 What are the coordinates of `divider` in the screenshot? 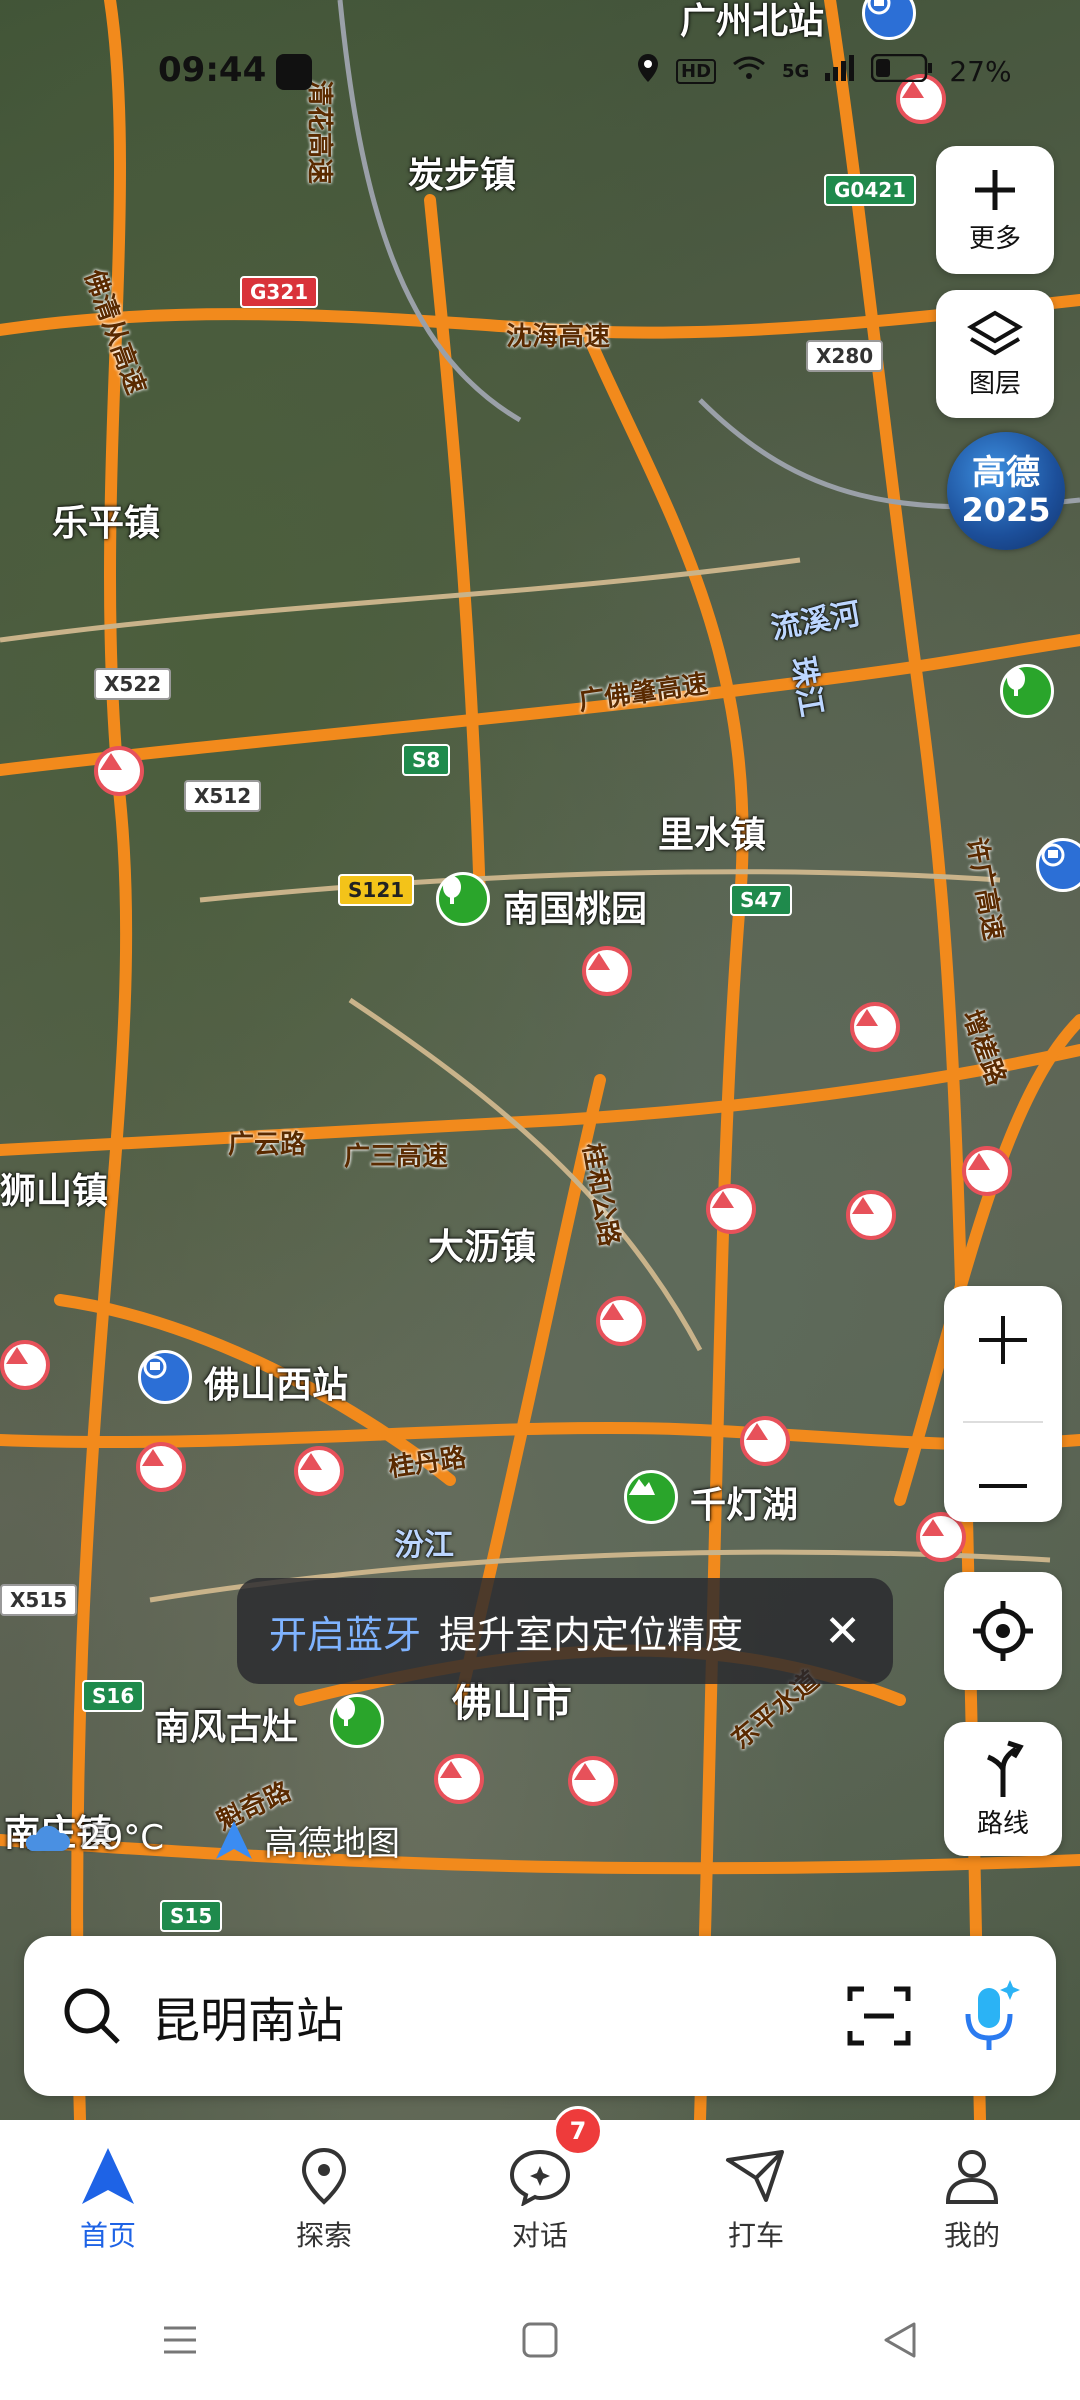 It's located at (1003, 1421).